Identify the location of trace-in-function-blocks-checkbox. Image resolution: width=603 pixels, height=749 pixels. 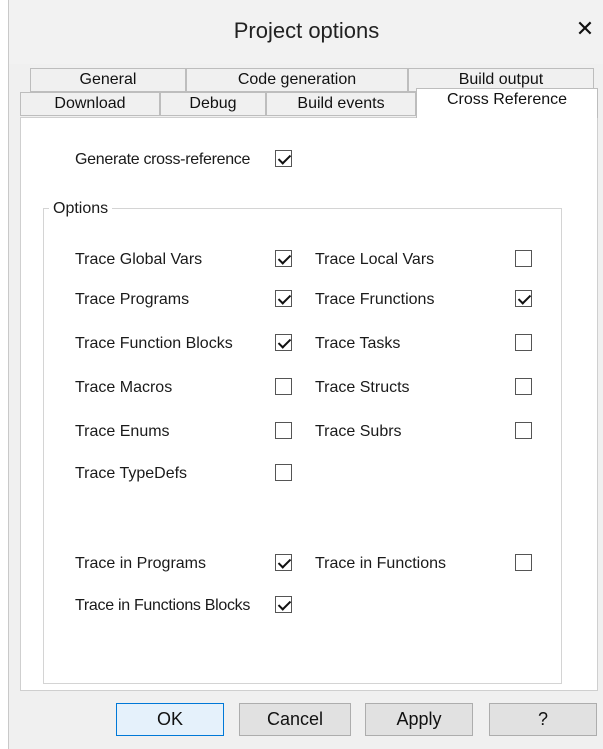
(283, 604).